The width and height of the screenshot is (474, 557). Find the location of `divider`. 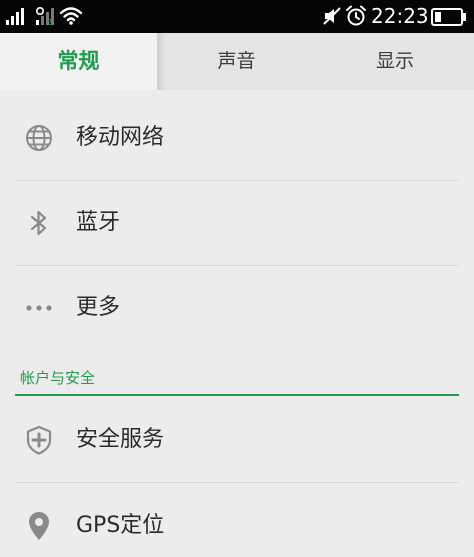

divider is located at coordinates (237, 482).